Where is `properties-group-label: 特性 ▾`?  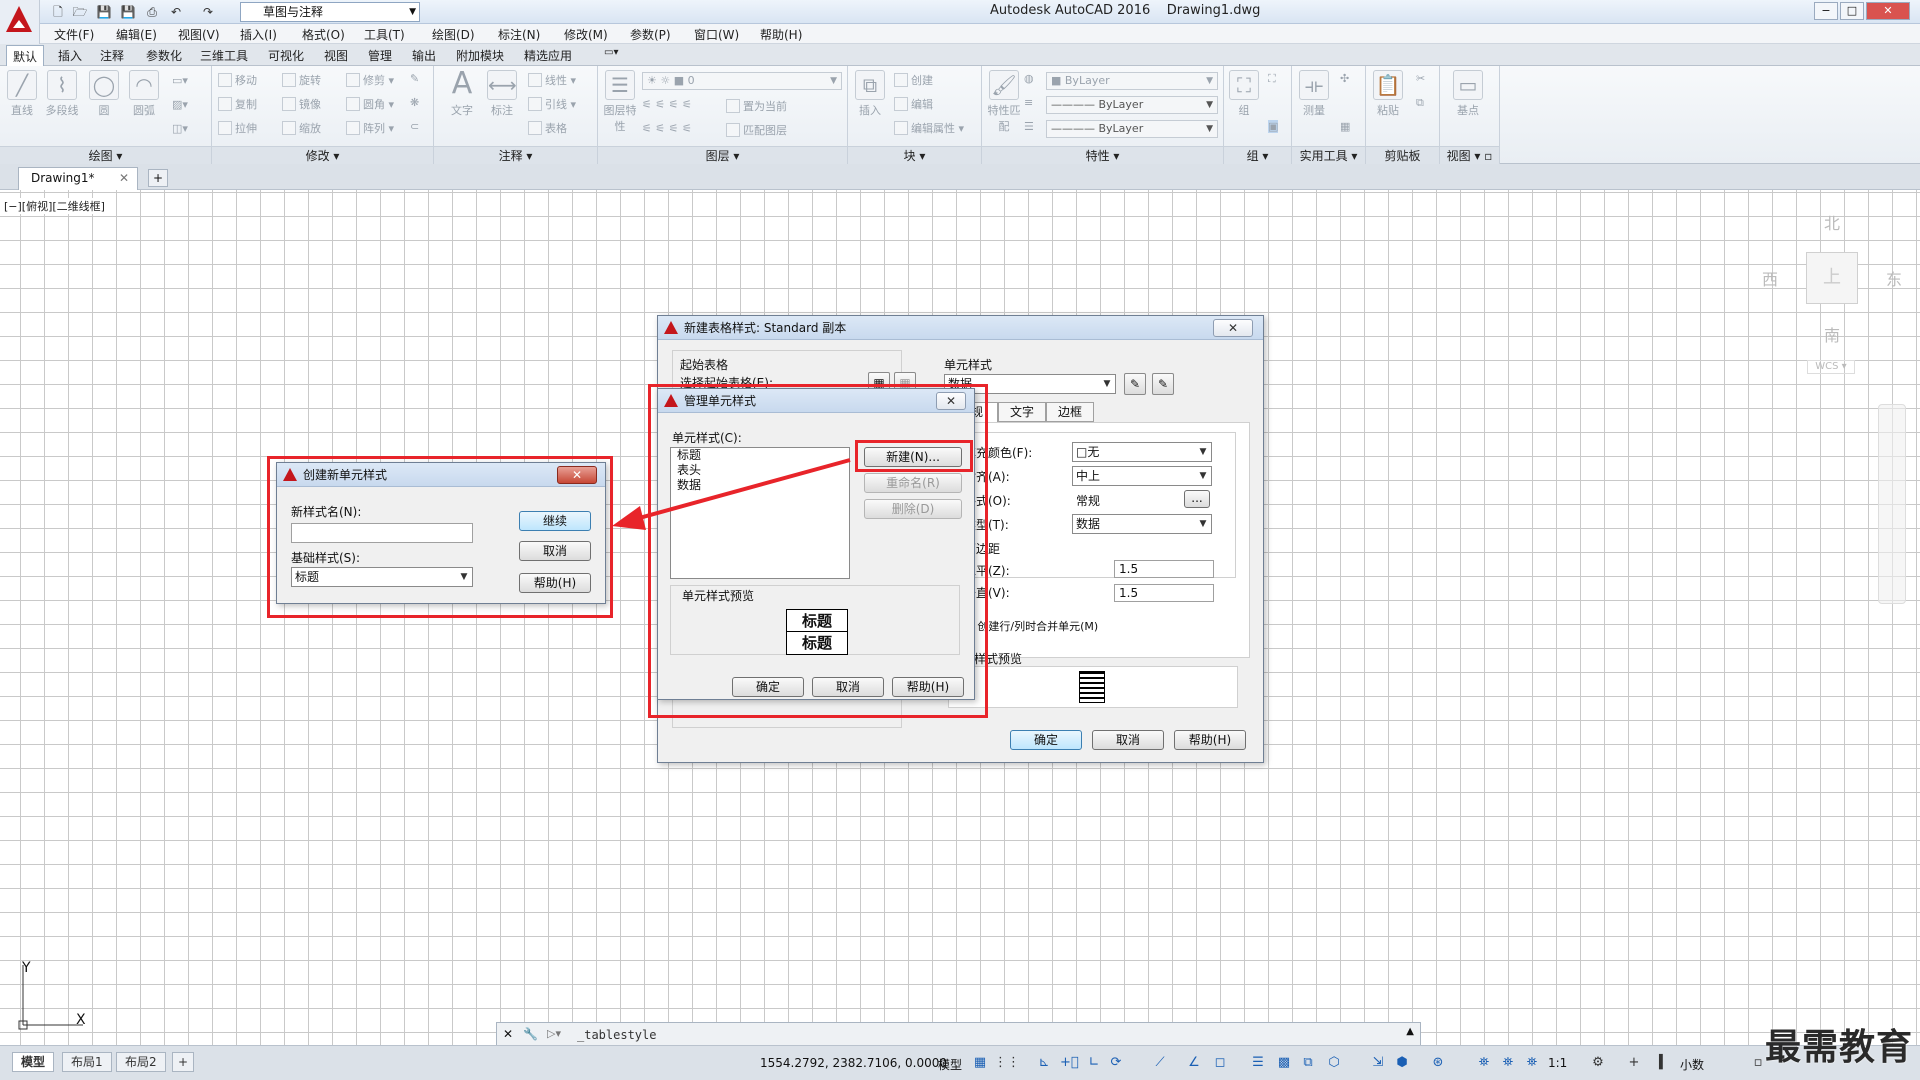 properties-group-label: 特性 ▾ is located at coordinates (1102, 155).